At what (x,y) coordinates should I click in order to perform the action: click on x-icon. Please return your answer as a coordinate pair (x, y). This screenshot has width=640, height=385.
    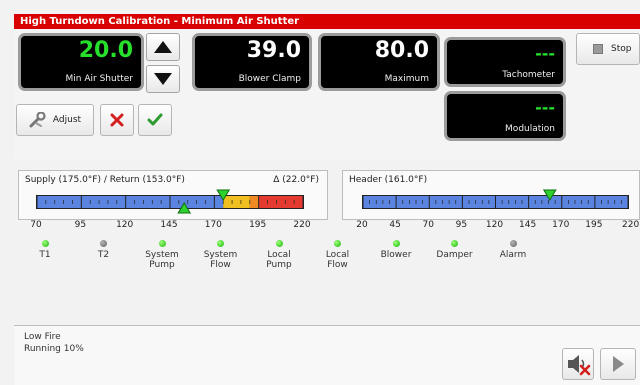
    Looking at the image, I should click on (117, 120).